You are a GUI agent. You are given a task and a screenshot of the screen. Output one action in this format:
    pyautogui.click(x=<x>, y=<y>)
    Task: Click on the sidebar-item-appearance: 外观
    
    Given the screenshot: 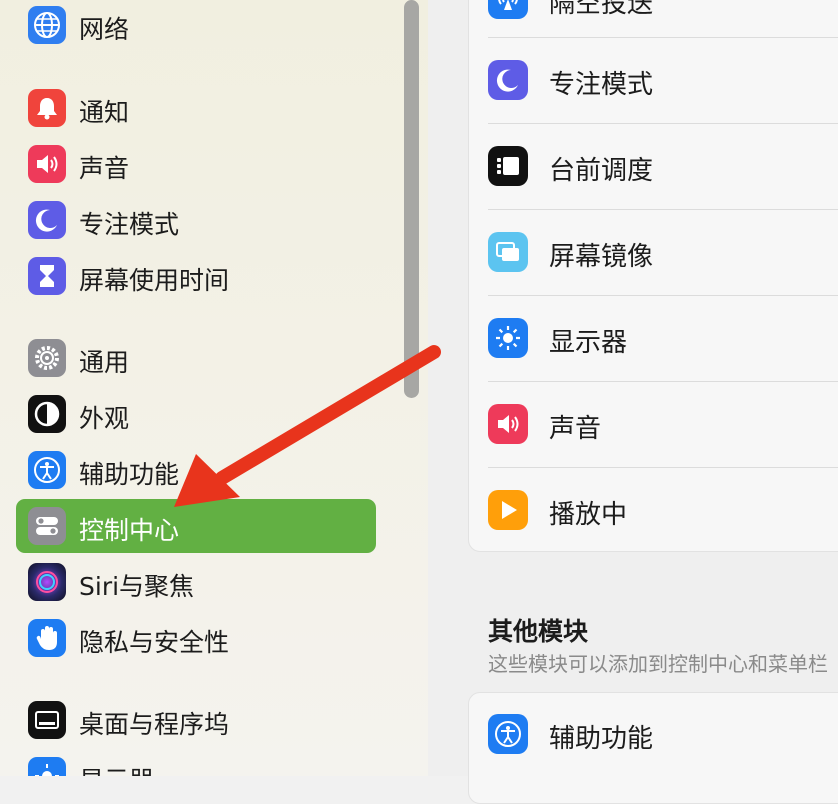 What is the action you would take?
    pyautogui.click(x=196, y=414)
    